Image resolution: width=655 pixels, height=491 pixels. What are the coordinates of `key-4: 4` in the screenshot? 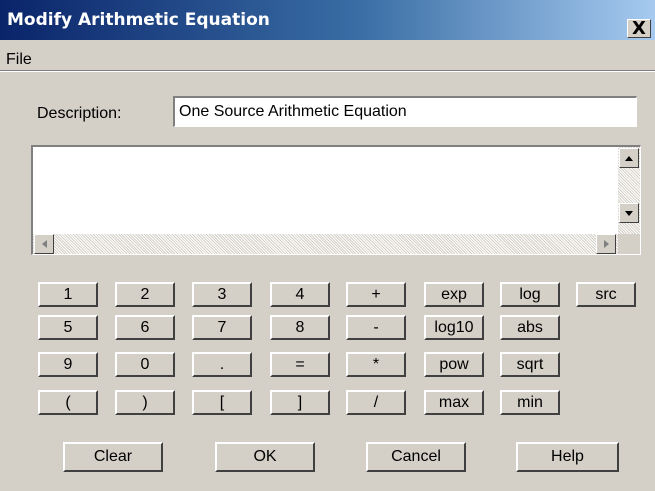 It's located at (300, 294).